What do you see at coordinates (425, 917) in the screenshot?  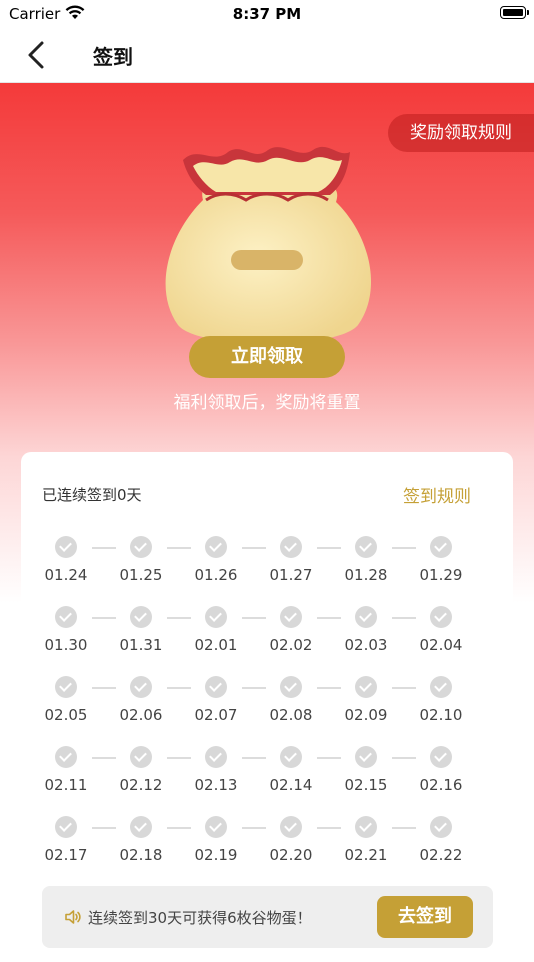 I see `sign-in-button: 去签到` at bounding box center [425, 917].